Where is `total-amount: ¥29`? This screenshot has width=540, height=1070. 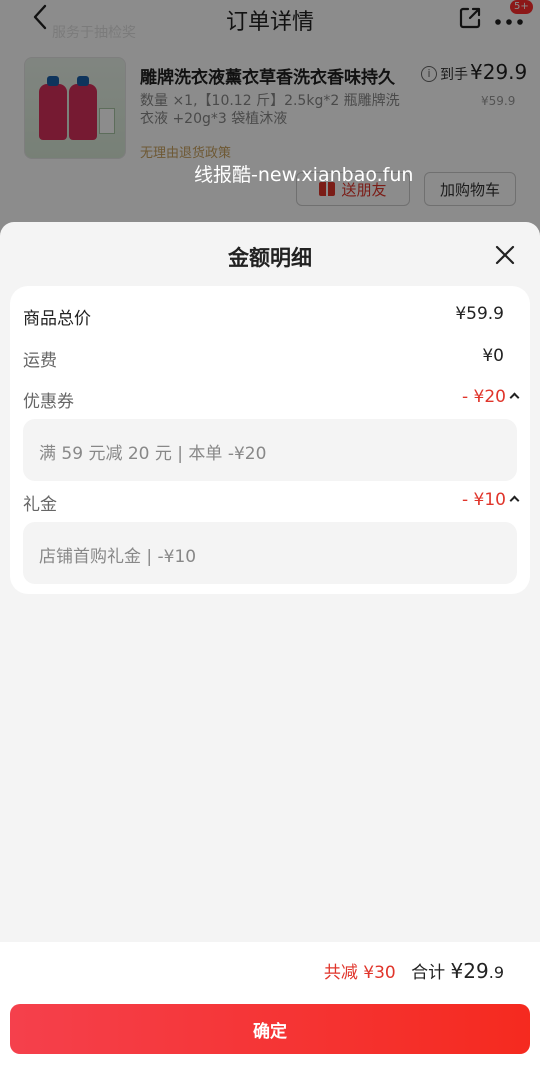 total-amount: ¥29 is located at coordinates (469, 971).